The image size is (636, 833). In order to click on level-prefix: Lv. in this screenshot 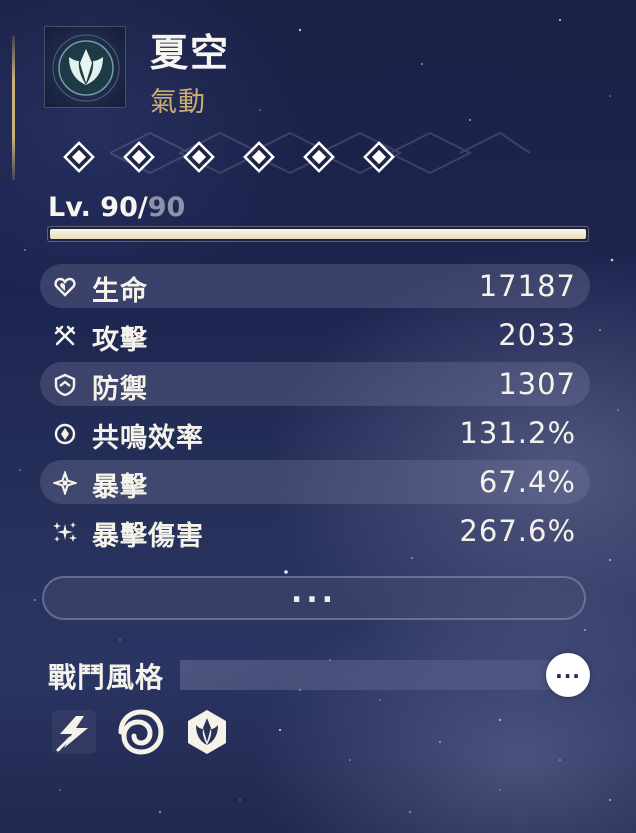, I will do `click(69, 207)`.